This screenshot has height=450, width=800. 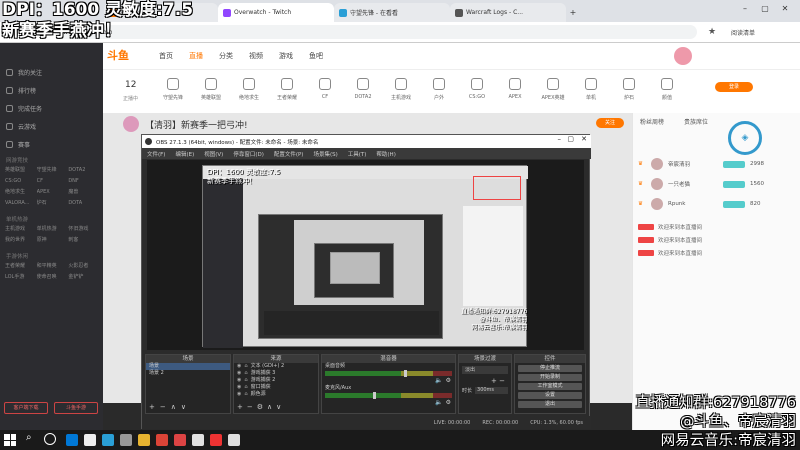 What do you see at coordinates (211, 89) in the screenshot?
I see `category-item: 英雄联盟` at bounding box center [211, 89].